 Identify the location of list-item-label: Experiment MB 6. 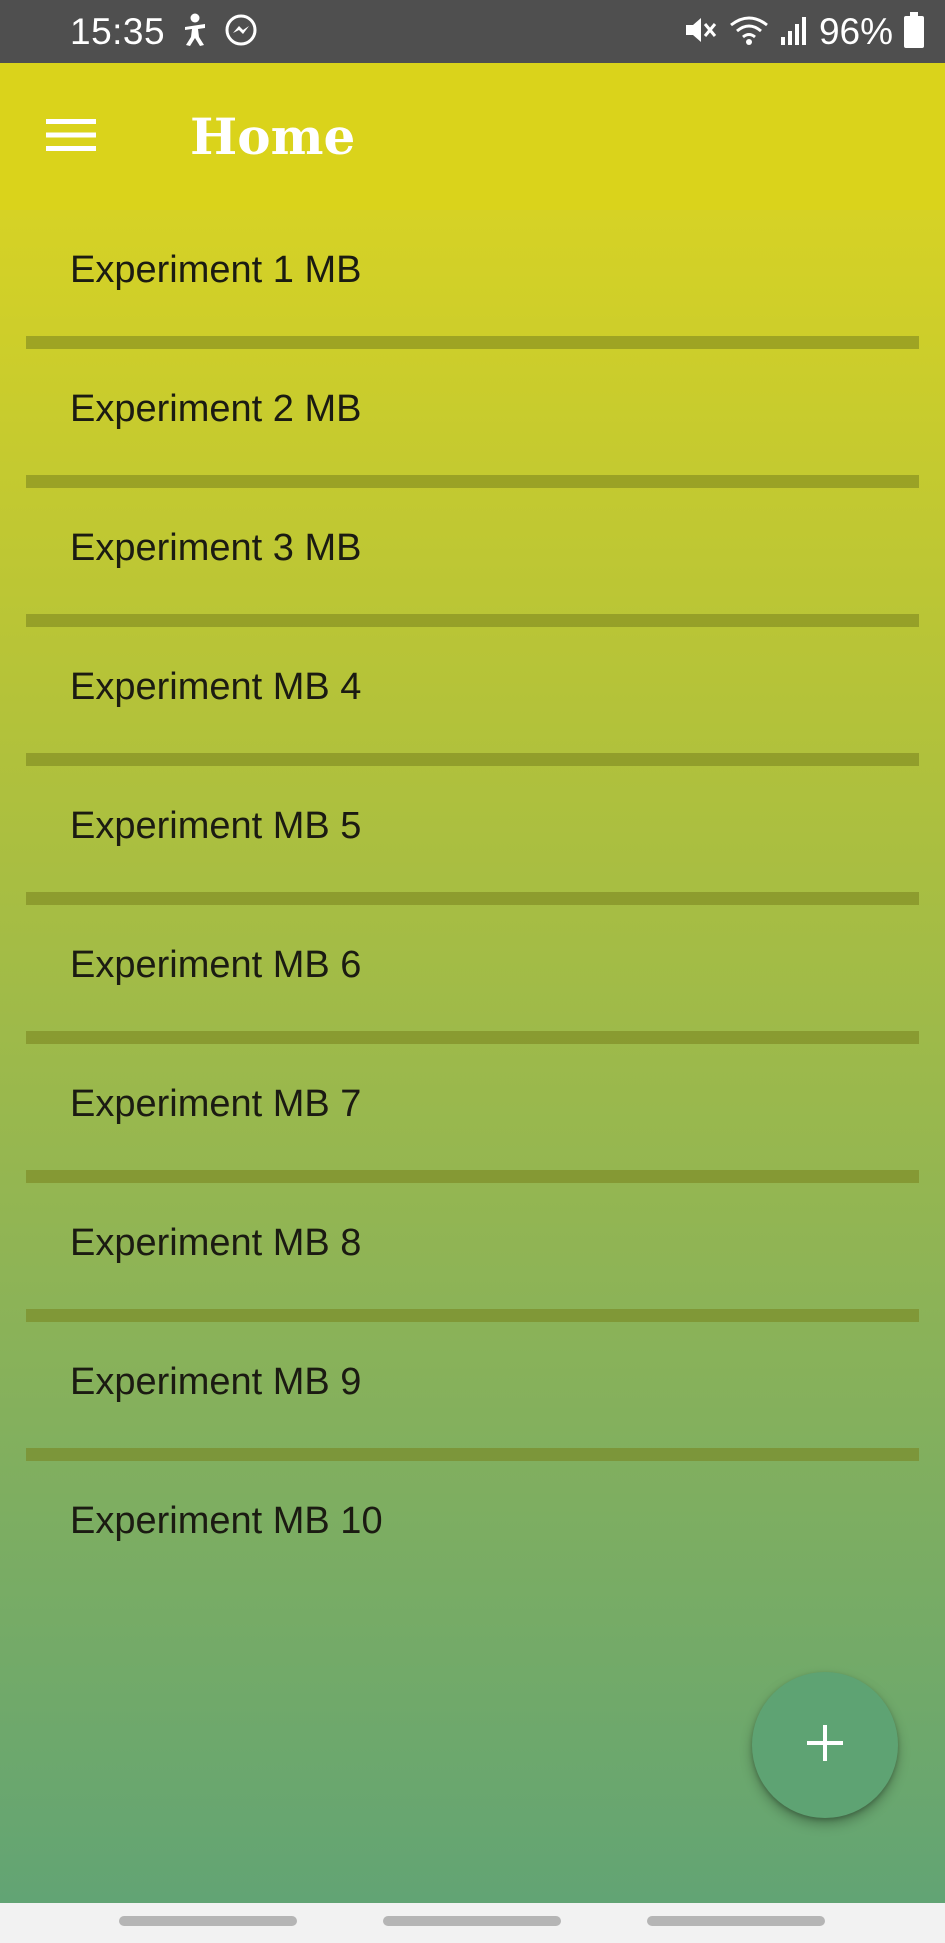
(216, 965).